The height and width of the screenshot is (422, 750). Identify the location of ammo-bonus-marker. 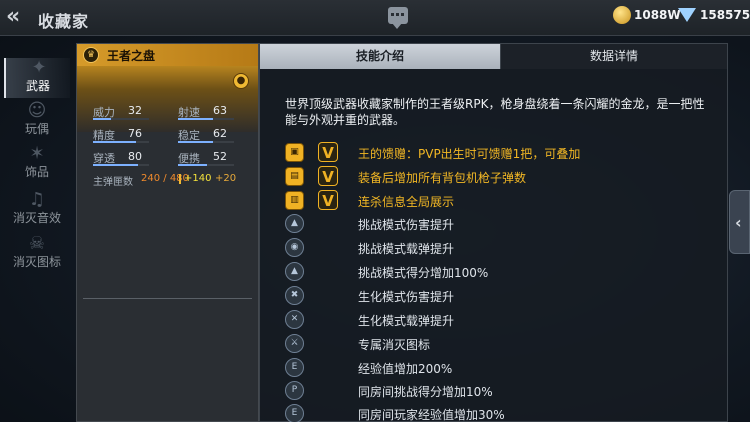
(180, 179).